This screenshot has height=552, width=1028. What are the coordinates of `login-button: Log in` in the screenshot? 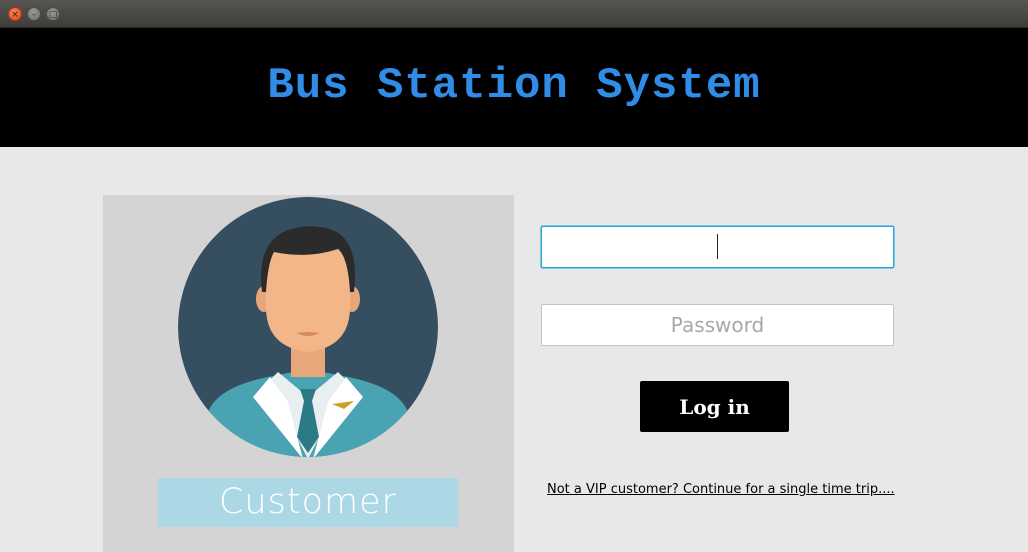 It's located at (714, 406).